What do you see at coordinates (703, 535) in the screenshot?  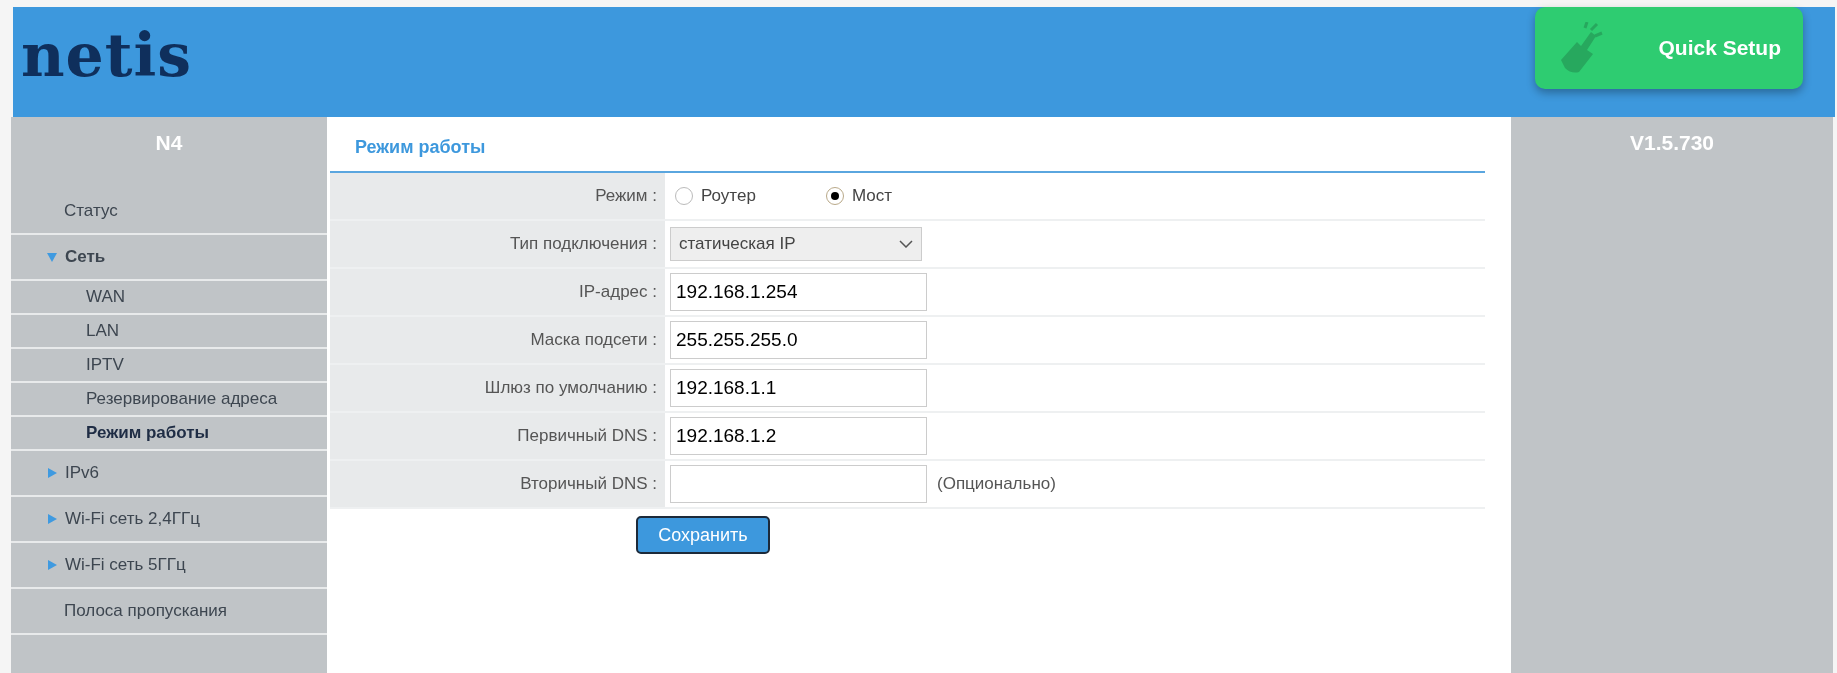 I see `save-button: Сохранить` at bounding box center [703, 535].